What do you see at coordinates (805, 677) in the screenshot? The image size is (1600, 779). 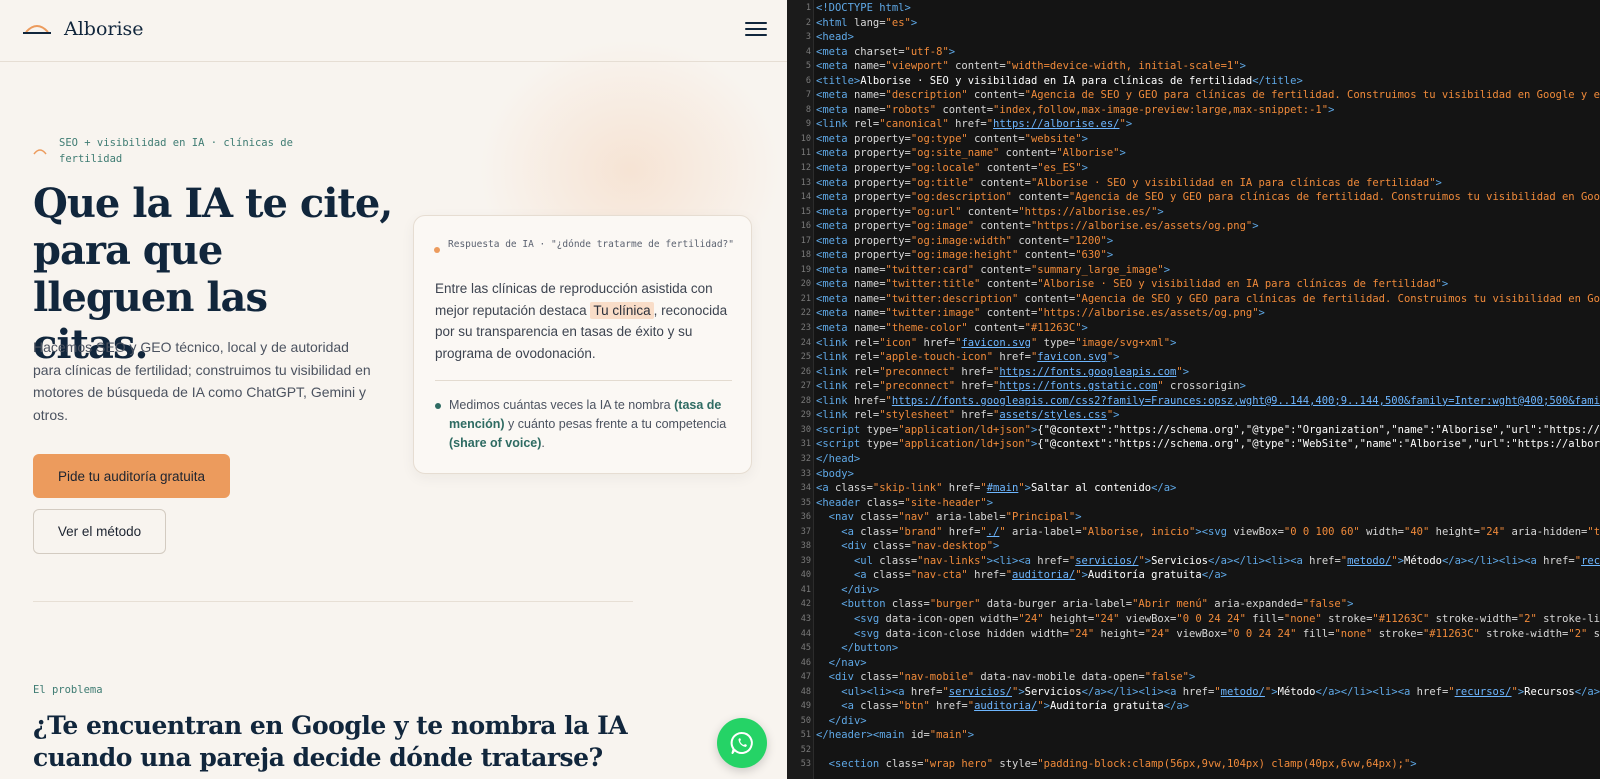 I see `line-number: 47` at bounding box center [805, 677].